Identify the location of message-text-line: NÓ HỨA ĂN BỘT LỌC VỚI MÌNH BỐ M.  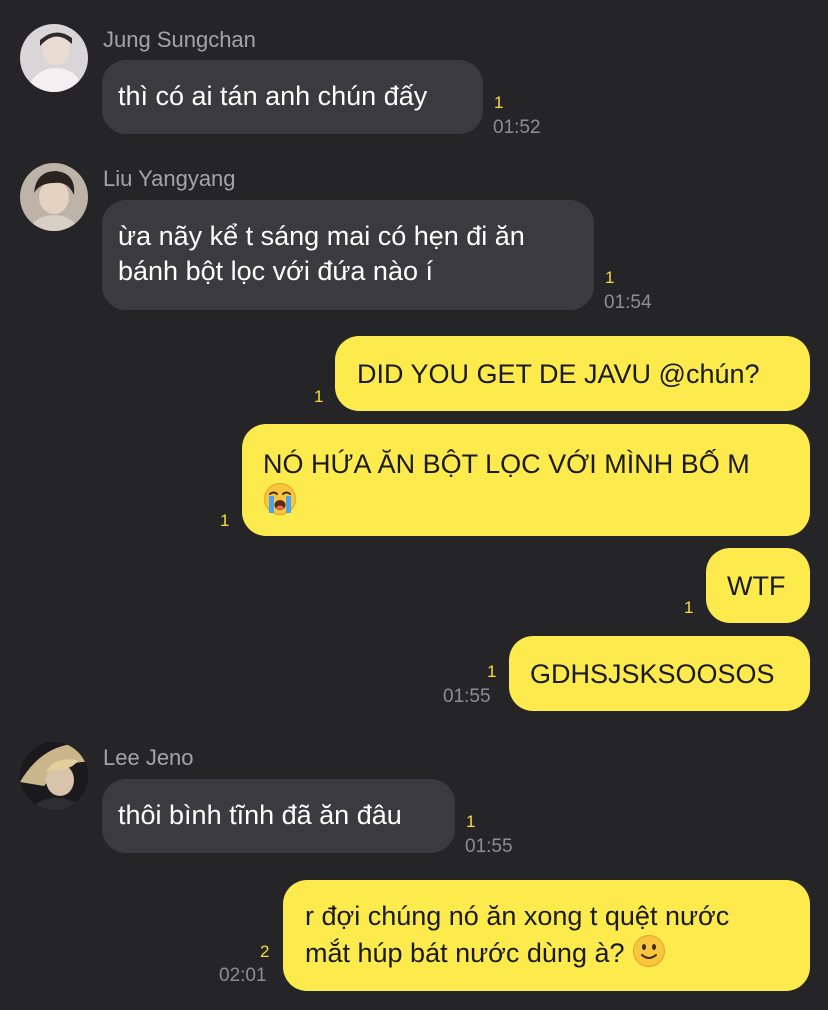
(506, 464).